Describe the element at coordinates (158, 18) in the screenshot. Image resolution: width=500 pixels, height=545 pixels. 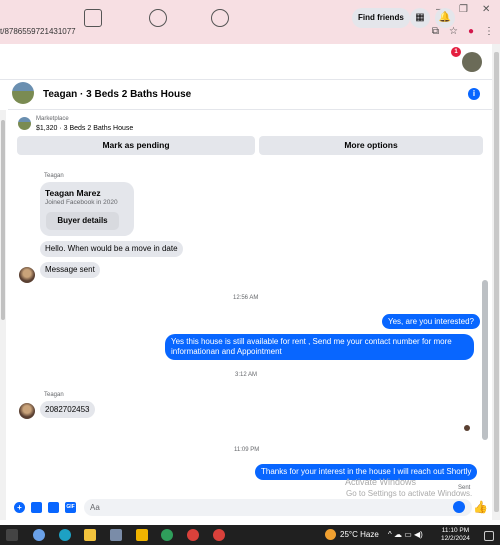
I see `friends-icon` at that location.